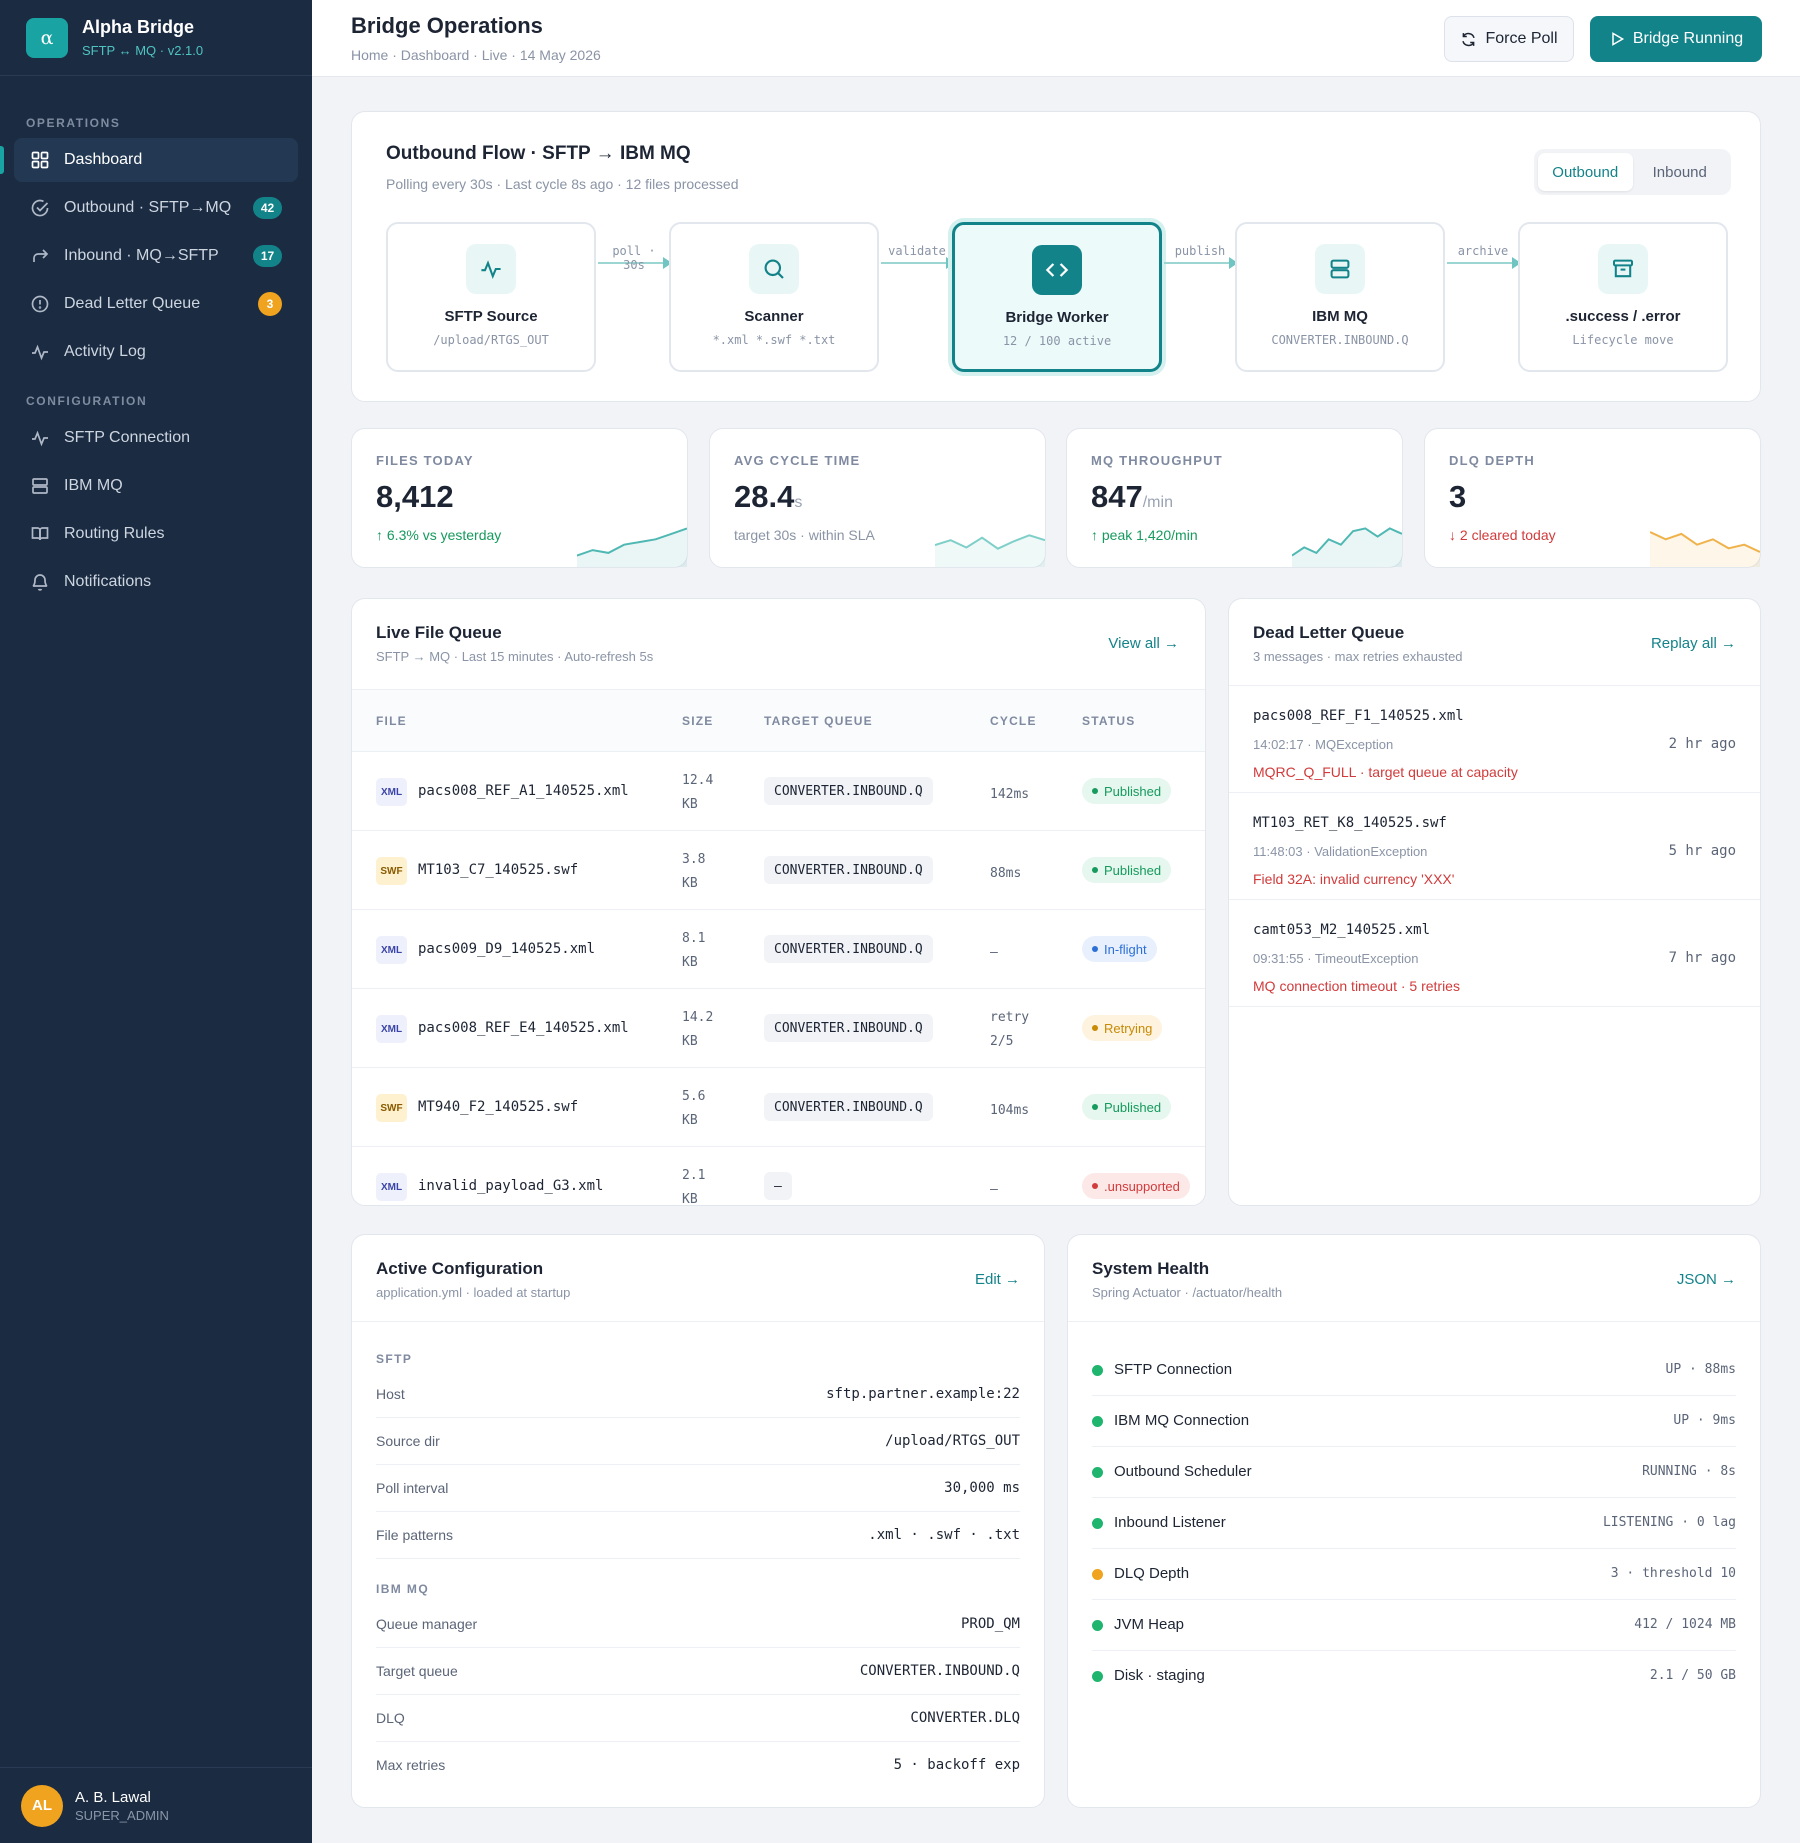 This screenshot has width=1800, height=1843. Describe the element at coordinates (1143, 643) in the screenshot. I see `view-all-link: View all →` at that location.